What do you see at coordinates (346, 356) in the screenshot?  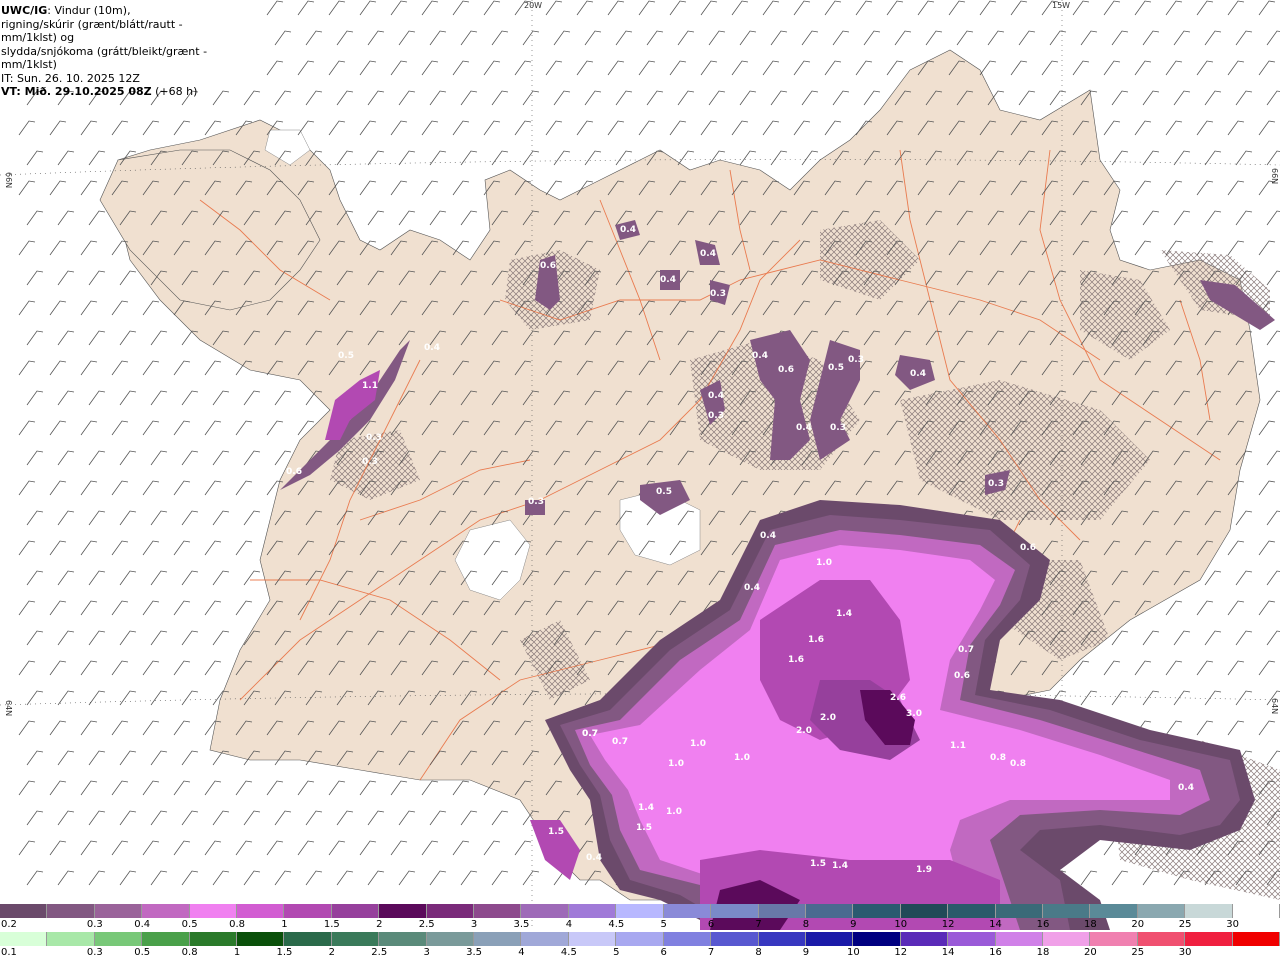 I see `precip-value-label: 0.5` at bounding box center [346, 356].